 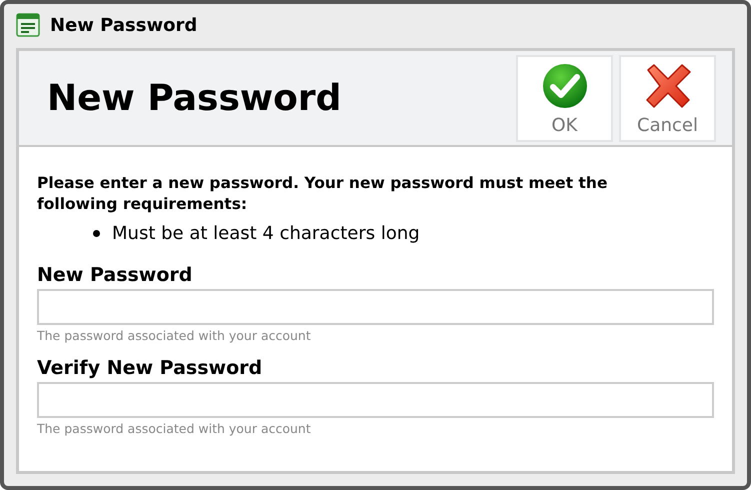 I want to click on checkmark-icon, so click(x=565, y=85).